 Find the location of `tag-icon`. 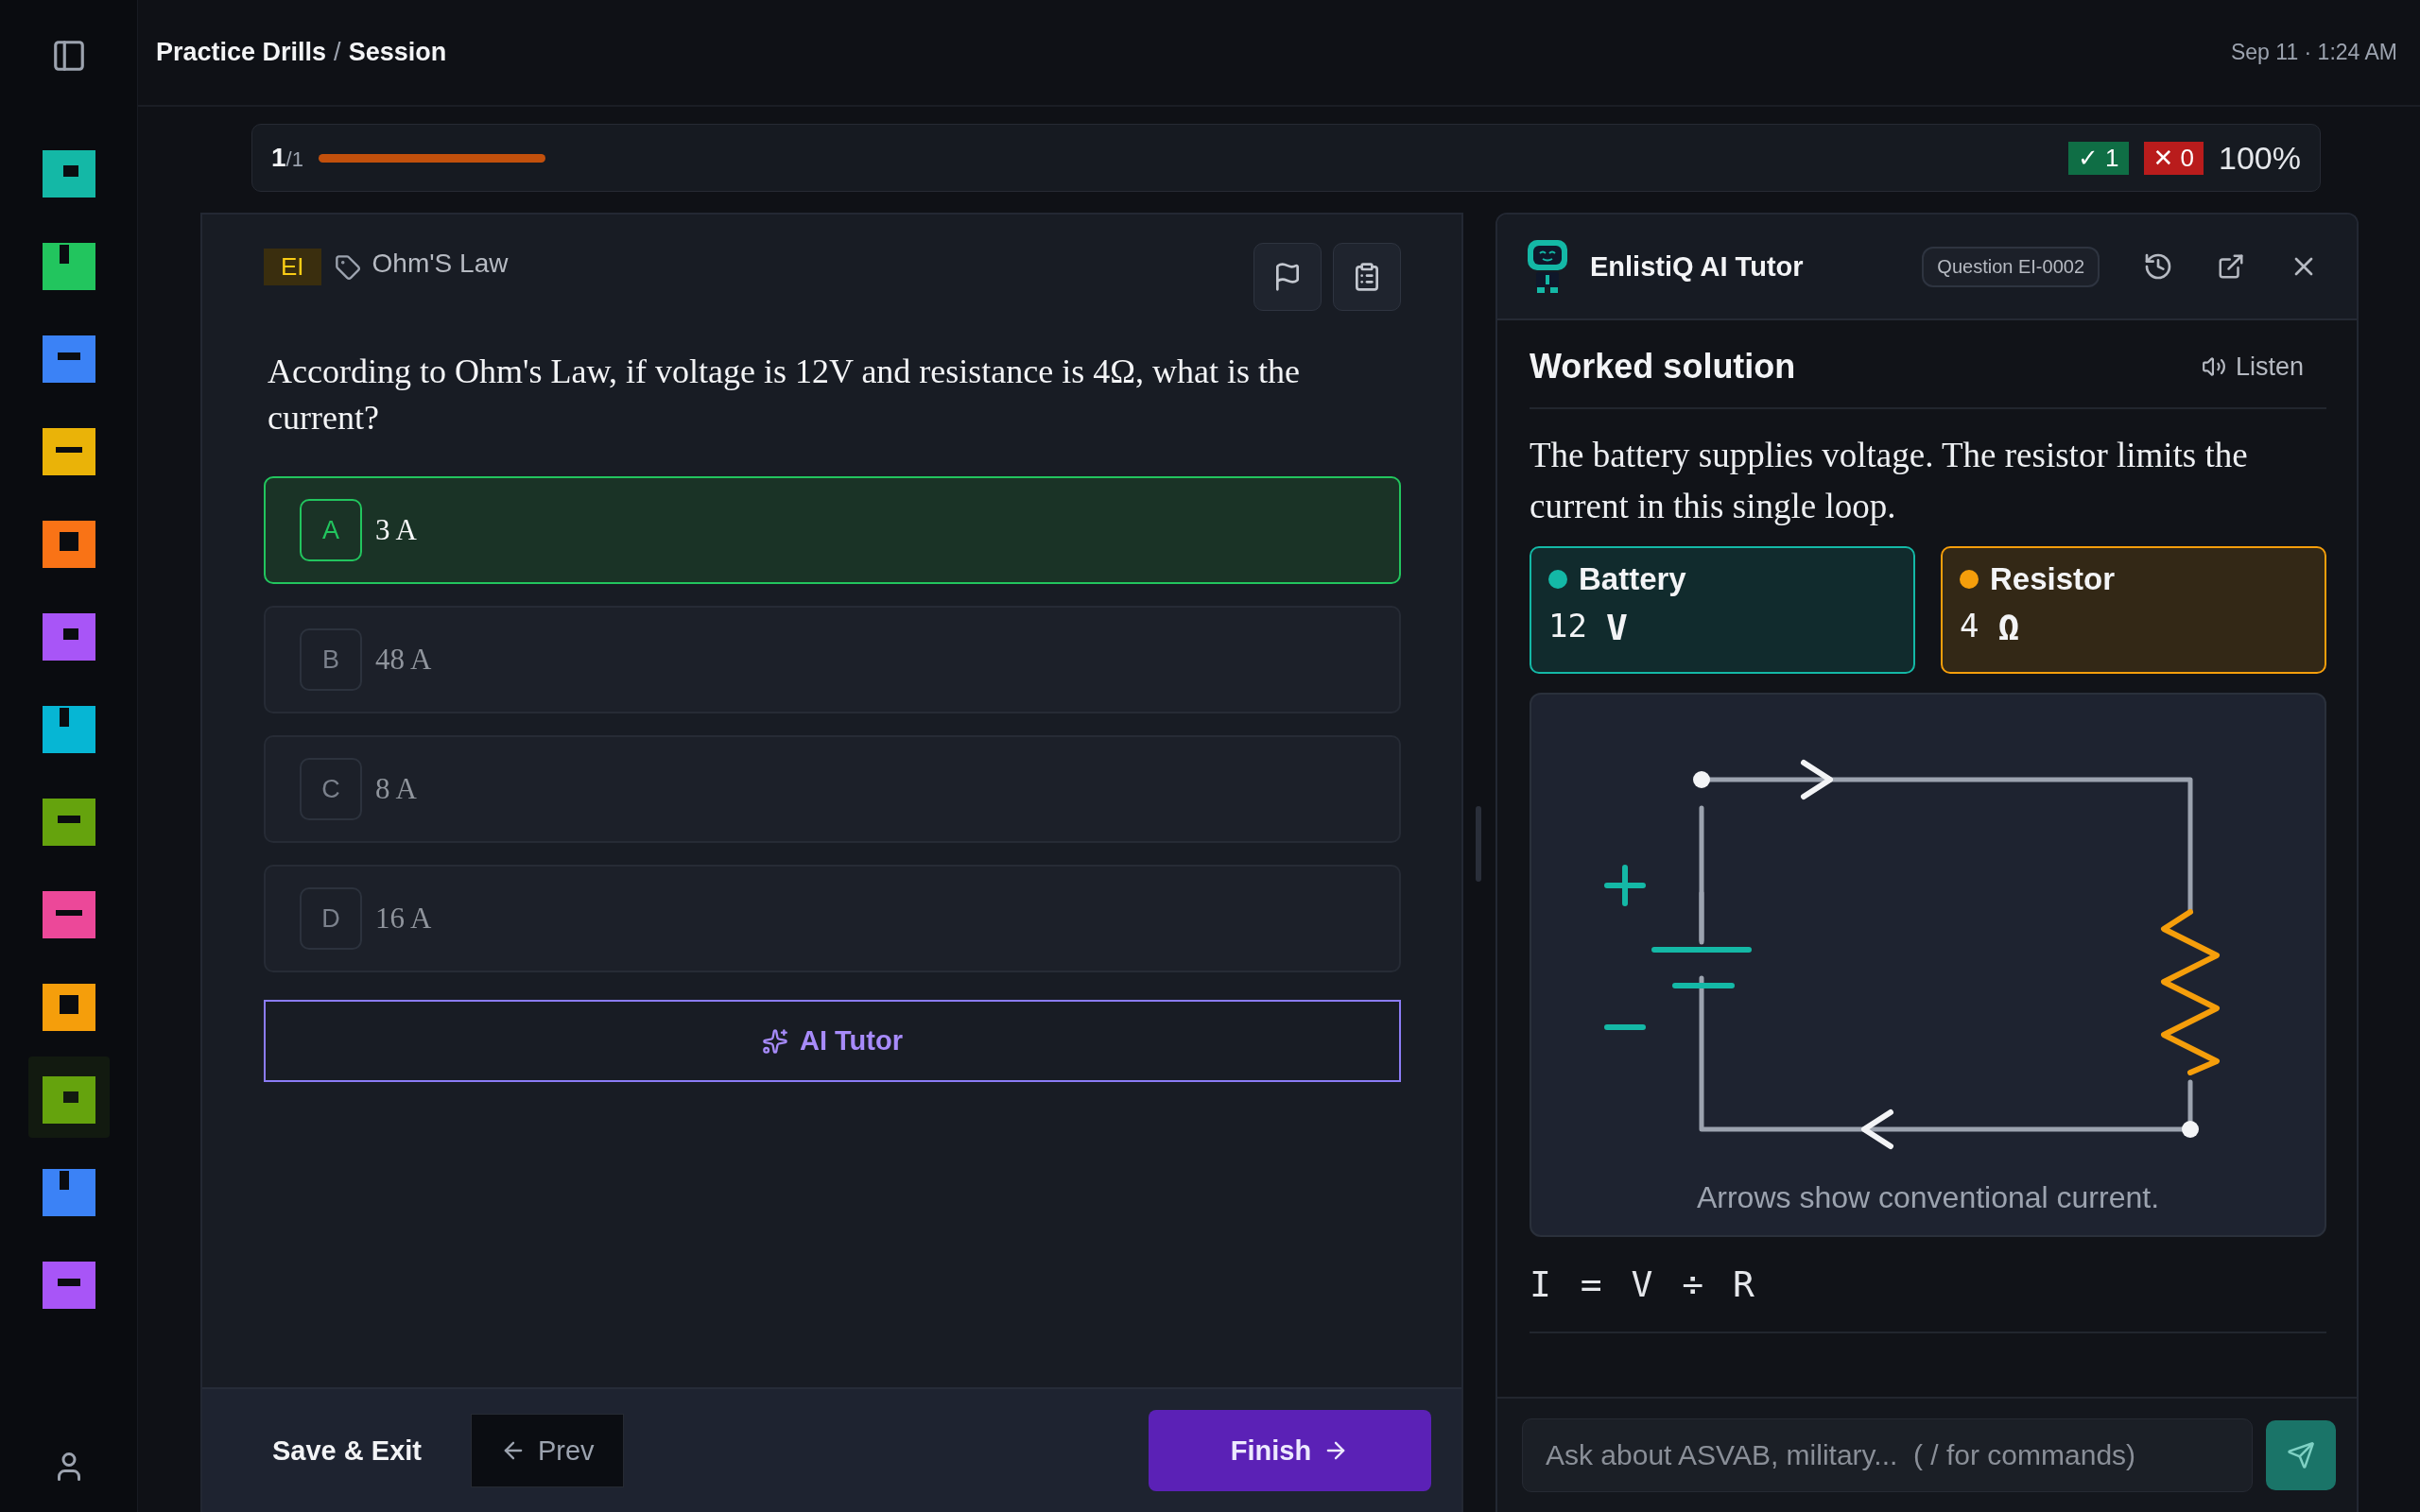

tag-icon is located at coordinates (347, 267).